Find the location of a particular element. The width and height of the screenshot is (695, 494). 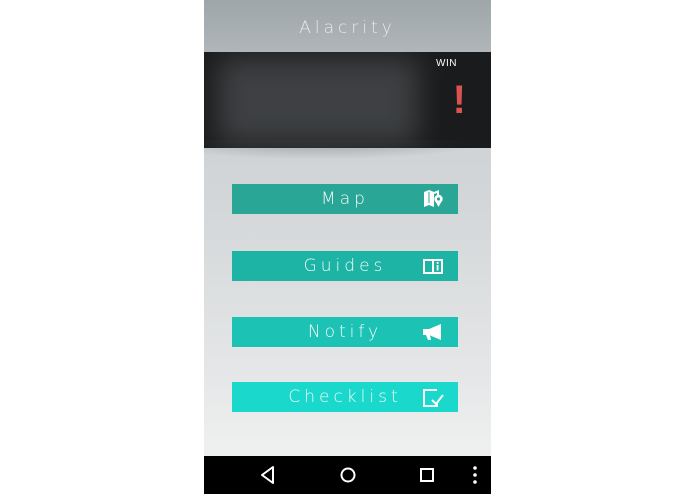

system-navigation-bar is located at coordinates (347, 475).